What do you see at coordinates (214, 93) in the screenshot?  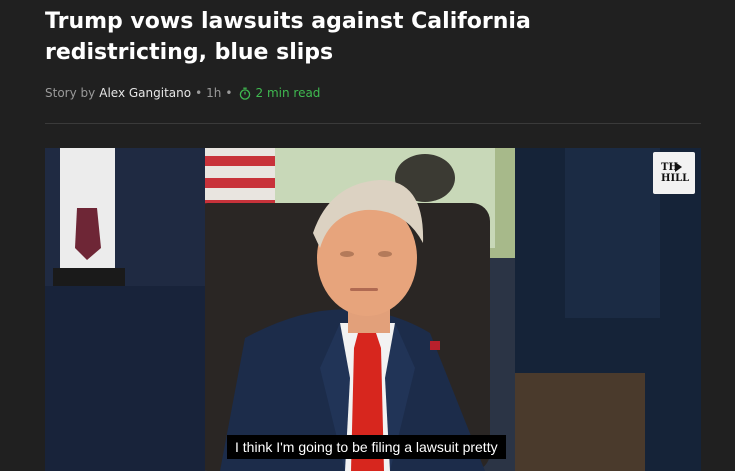 I see `article-age: 1h` at bounding box center [214, 93].